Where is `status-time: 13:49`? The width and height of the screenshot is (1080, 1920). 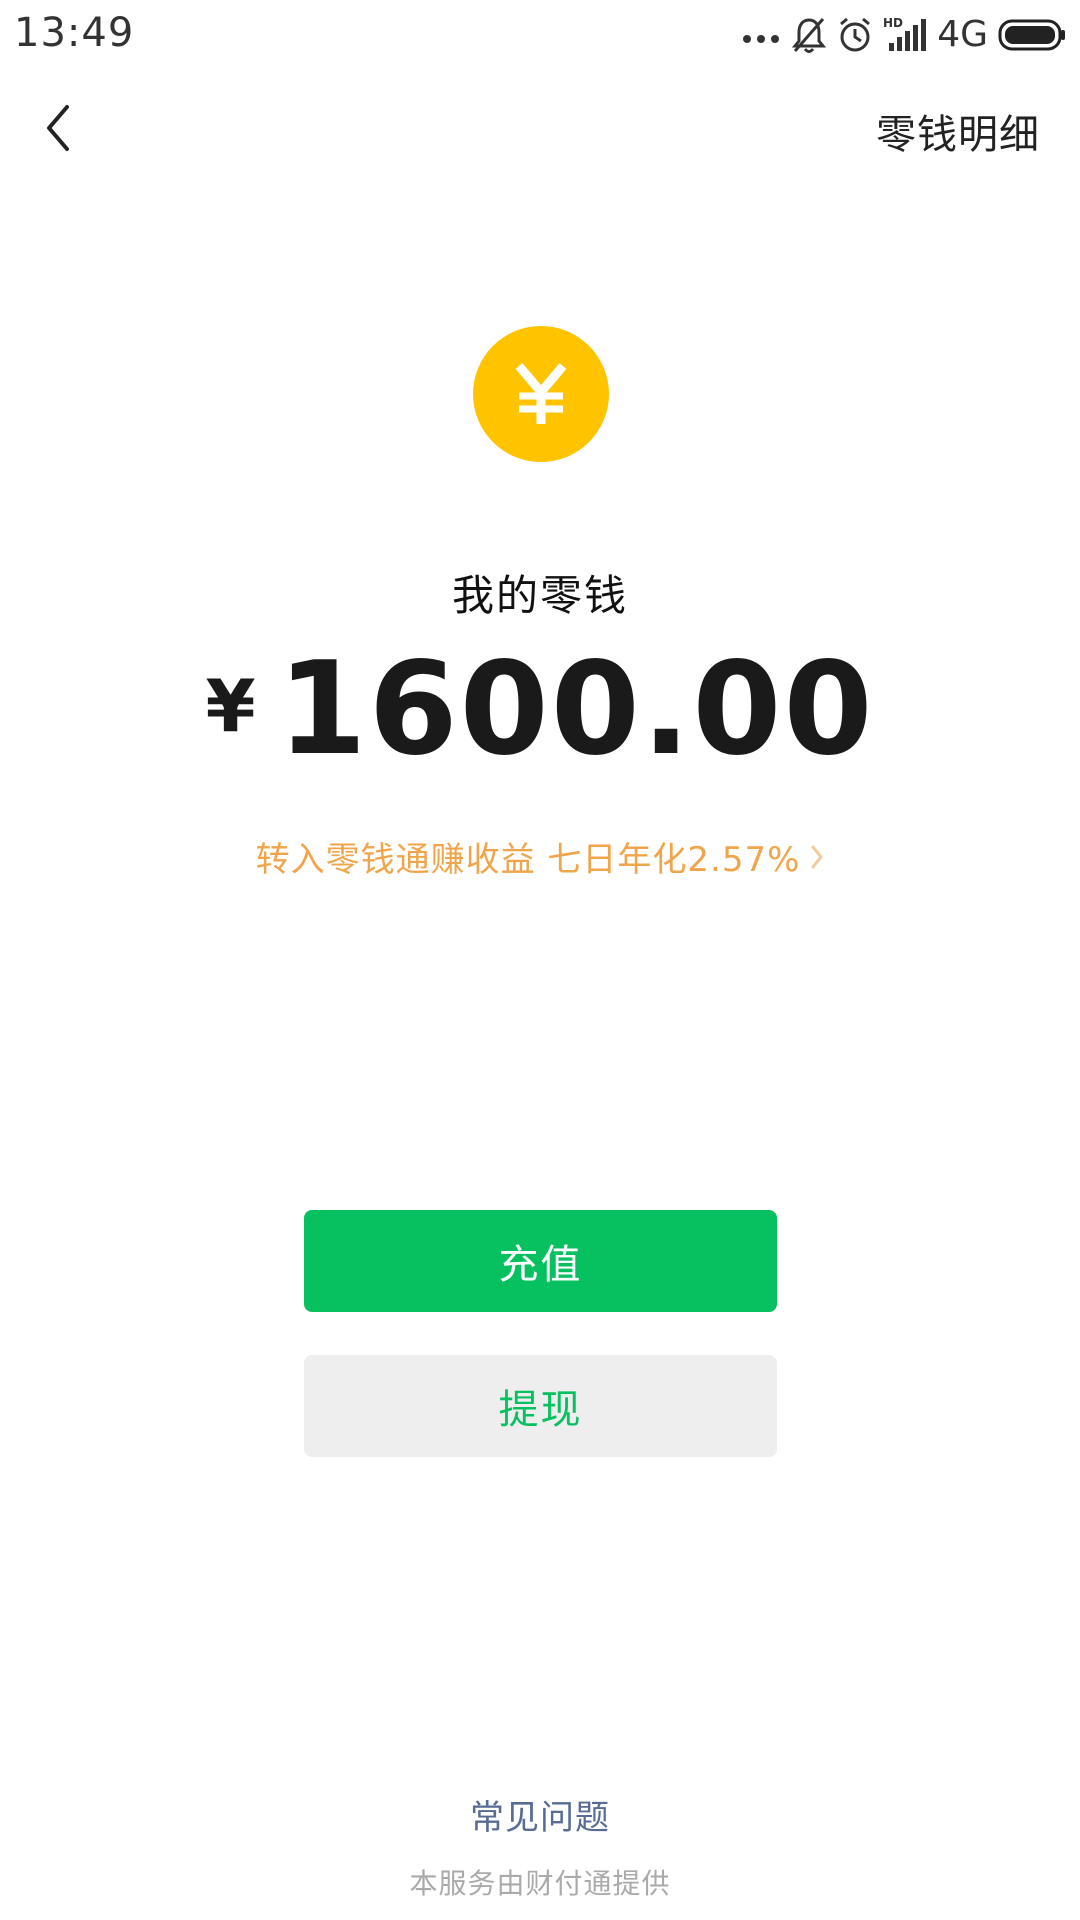 status-time: 13:49 is located at coordinates (74, 33).